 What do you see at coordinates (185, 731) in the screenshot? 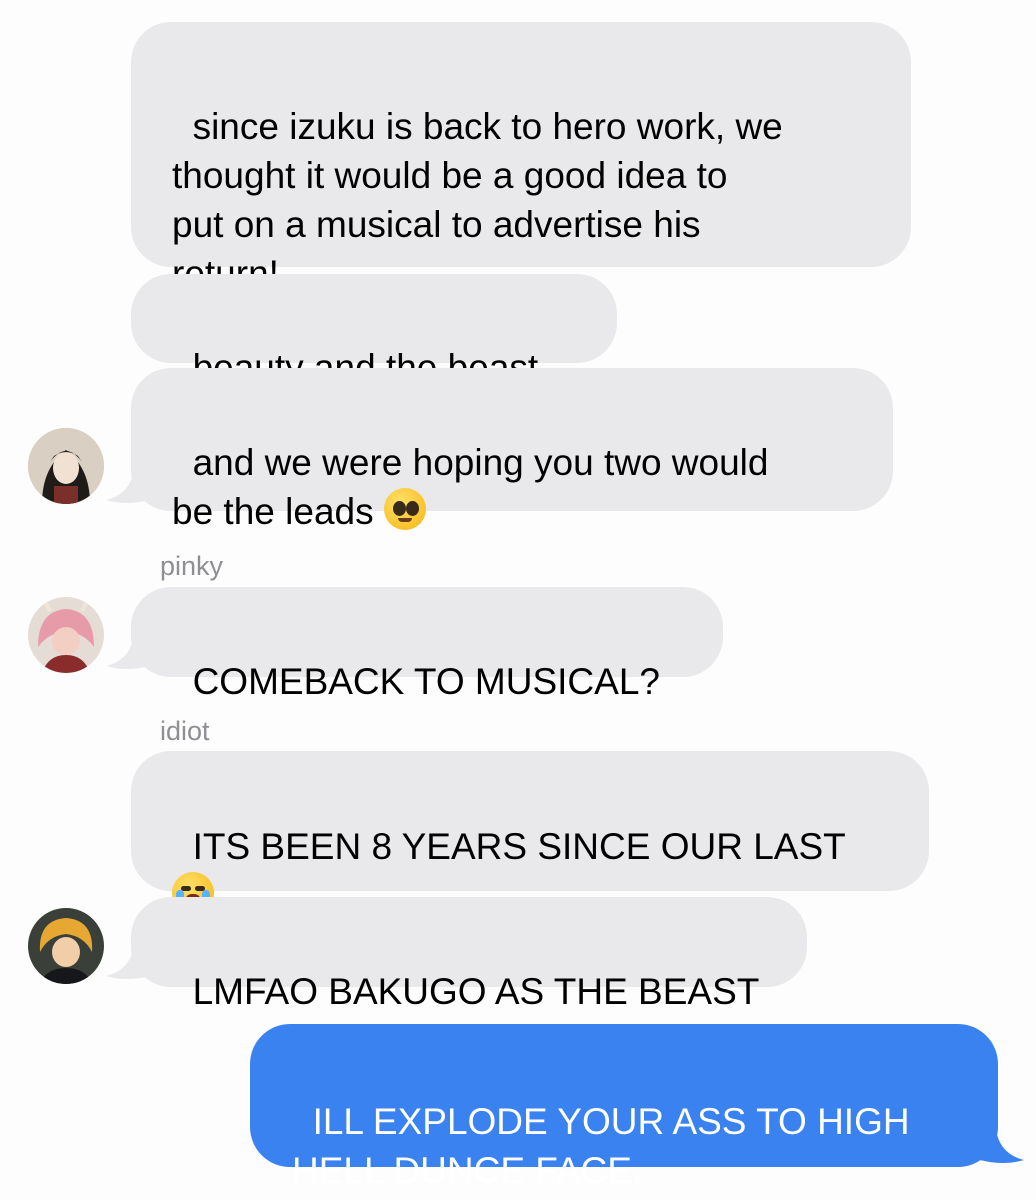
I see `sender-name: idiot` at bounding box center [185, 731].